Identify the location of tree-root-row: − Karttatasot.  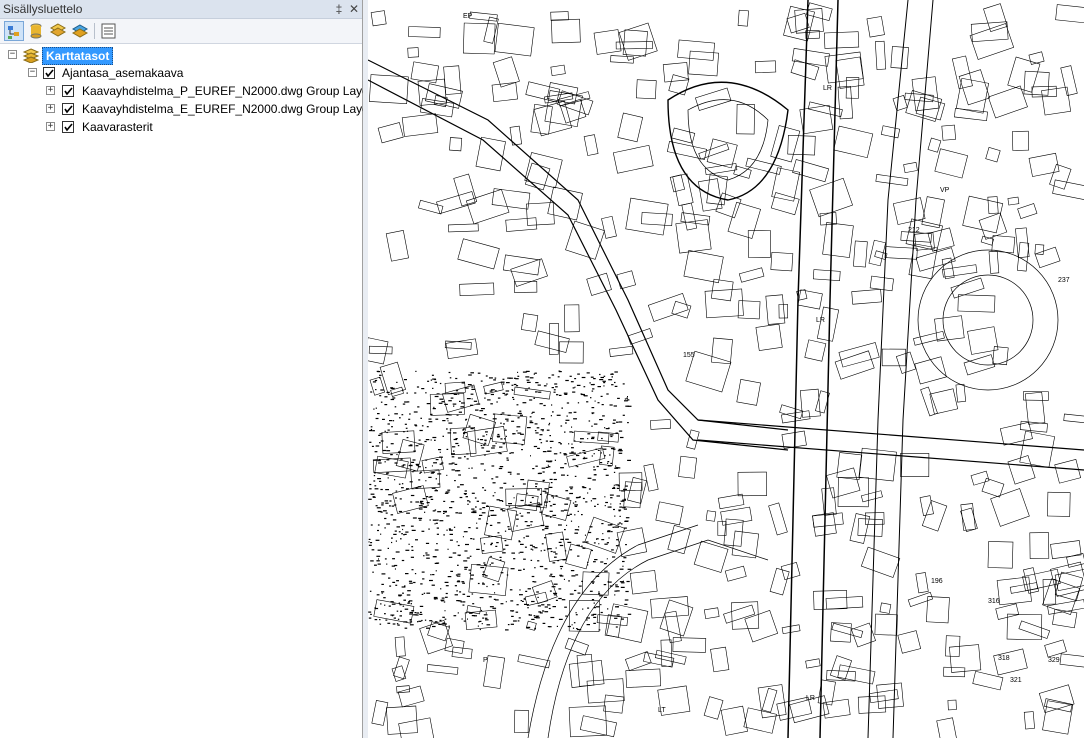
(181, 55).